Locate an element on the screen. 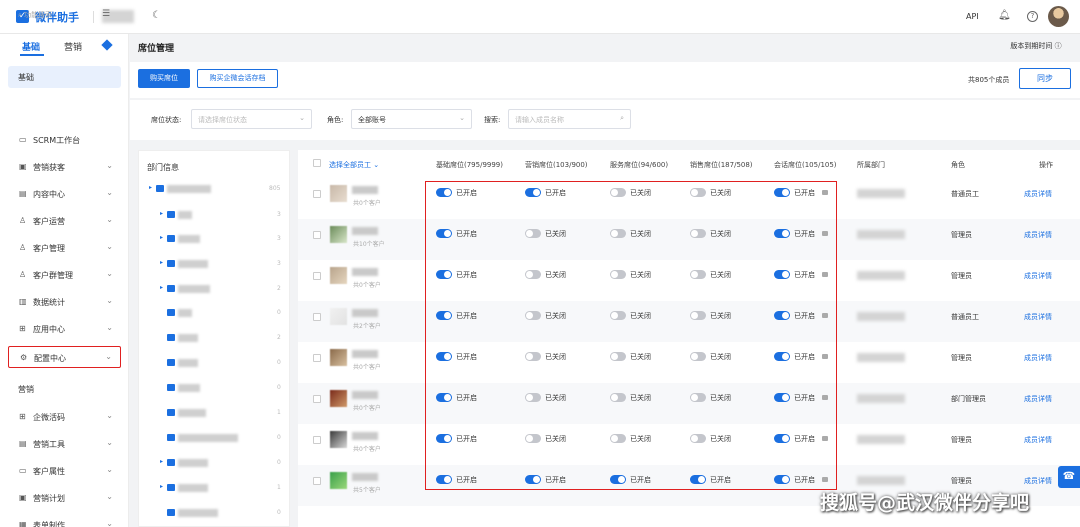  sidebar-search-placeholder: 功能搜索 is located at coordinates (38, 15).